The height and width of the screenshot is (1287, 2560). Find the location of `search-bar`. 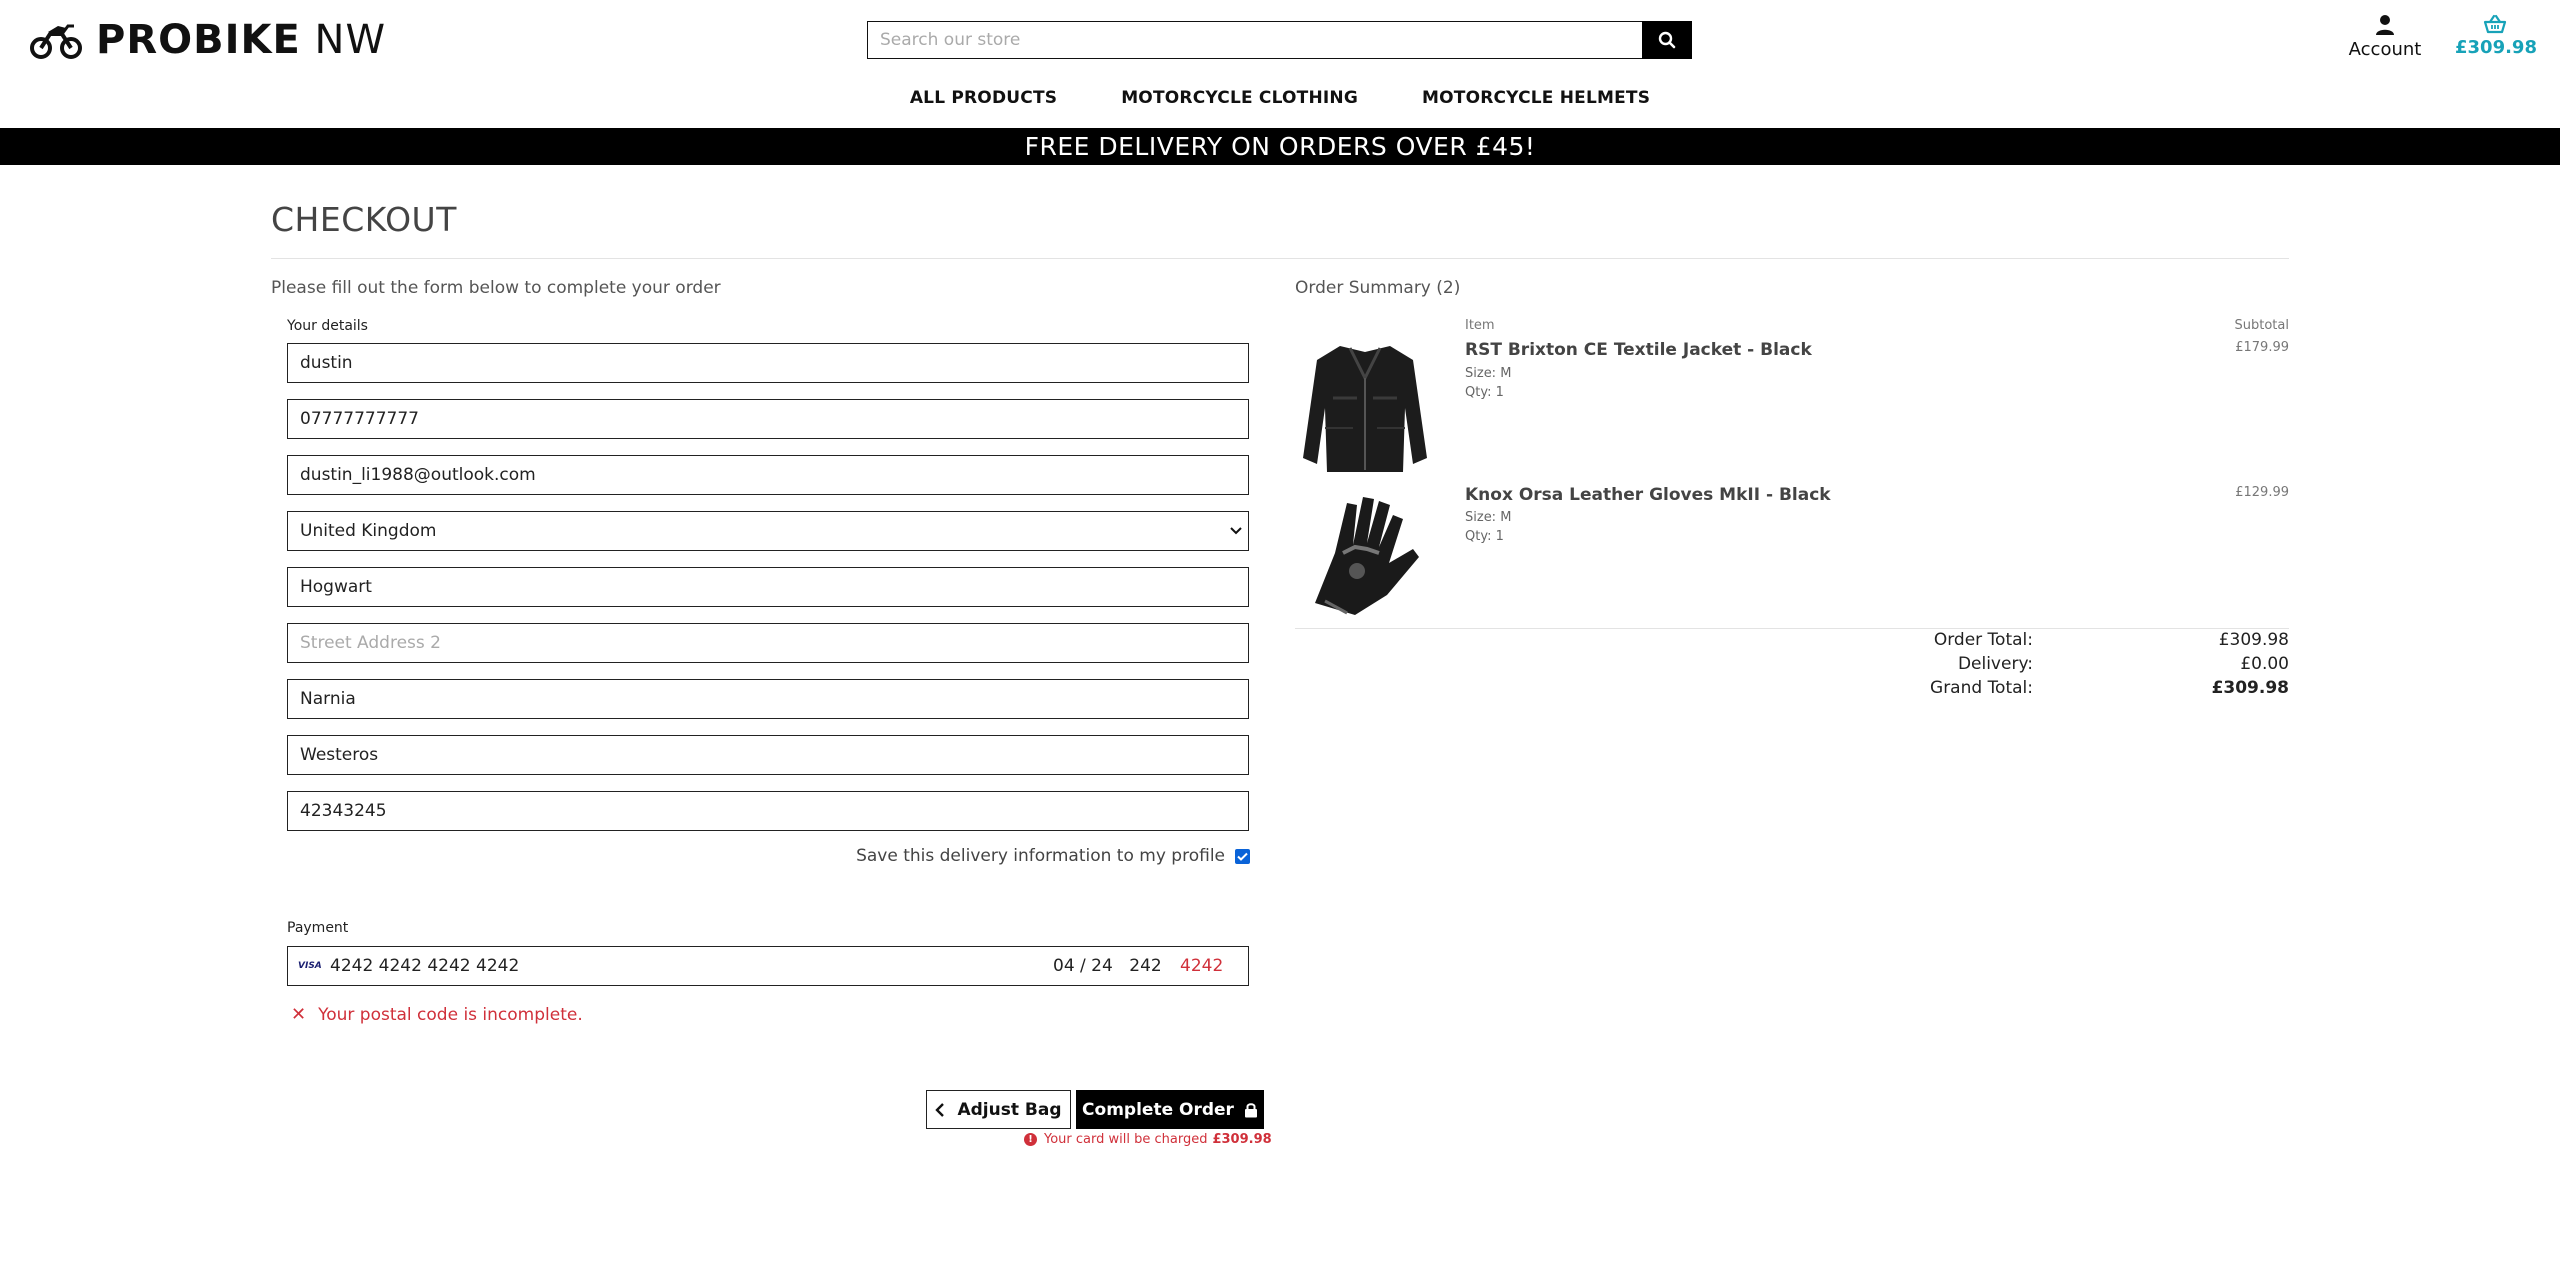

search-bar is located at coordinates (1279, 40).